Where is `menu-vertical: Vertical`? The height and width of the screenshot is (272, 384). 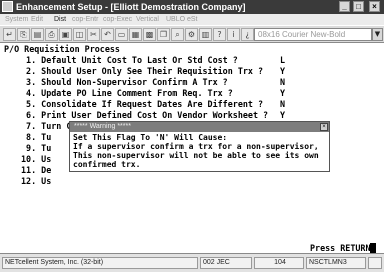 menu-vertical: Vertical is located at coordinates (147, 19).